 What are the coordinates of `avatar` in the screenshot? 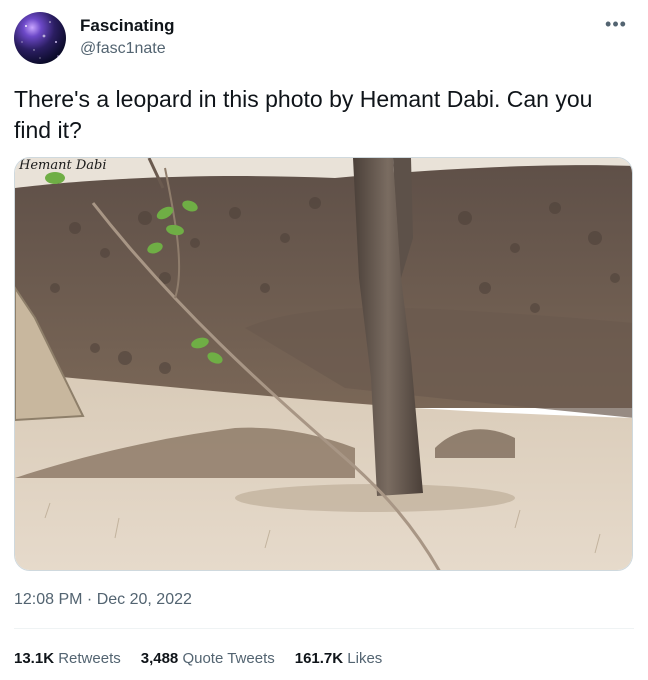 It's located at (40, 38).